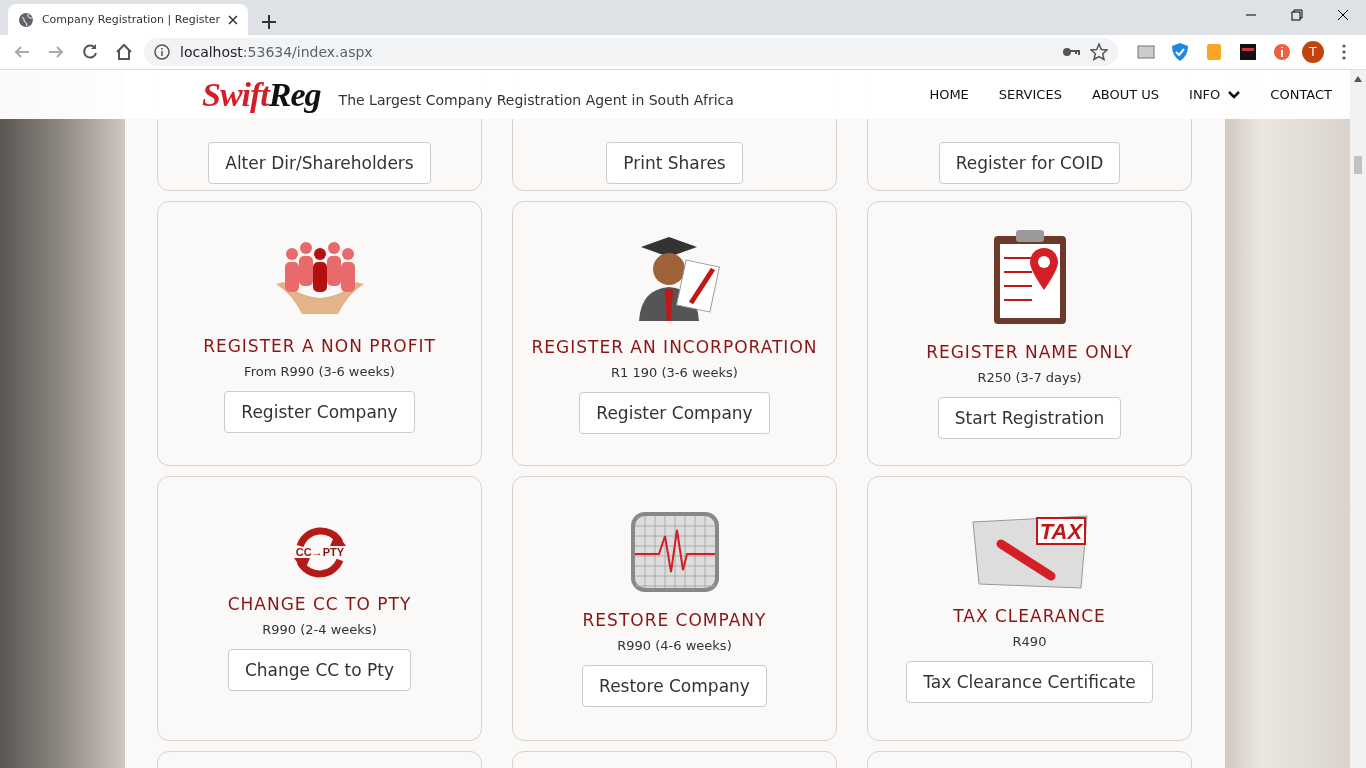 This screenshot has width=1366, height=768. What do you see at coordinates (1125, 94) in the screenshot?
I see `nav-link: ABOUT US` at bounding box center [1125, 94].